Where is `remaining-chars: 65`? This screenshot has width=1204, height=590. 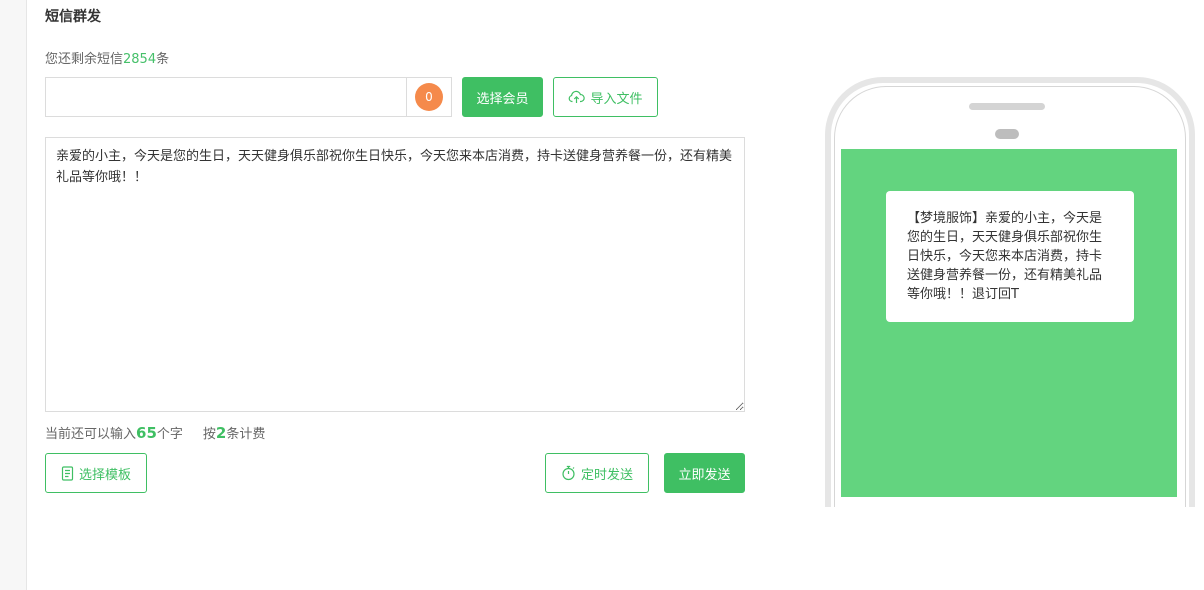 remaining-chars: 65 is located at coordinates (146, 433).